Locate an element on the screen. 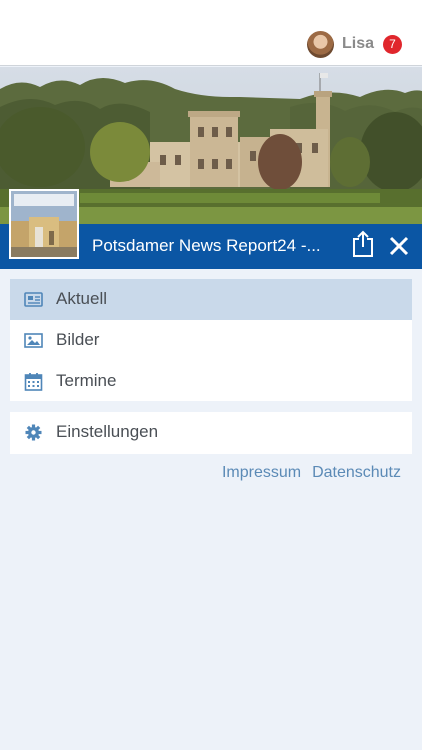 The height and width of the screenshot is (750, 422). settings-menu: Einstellungen is located at coordinates (211, 433).